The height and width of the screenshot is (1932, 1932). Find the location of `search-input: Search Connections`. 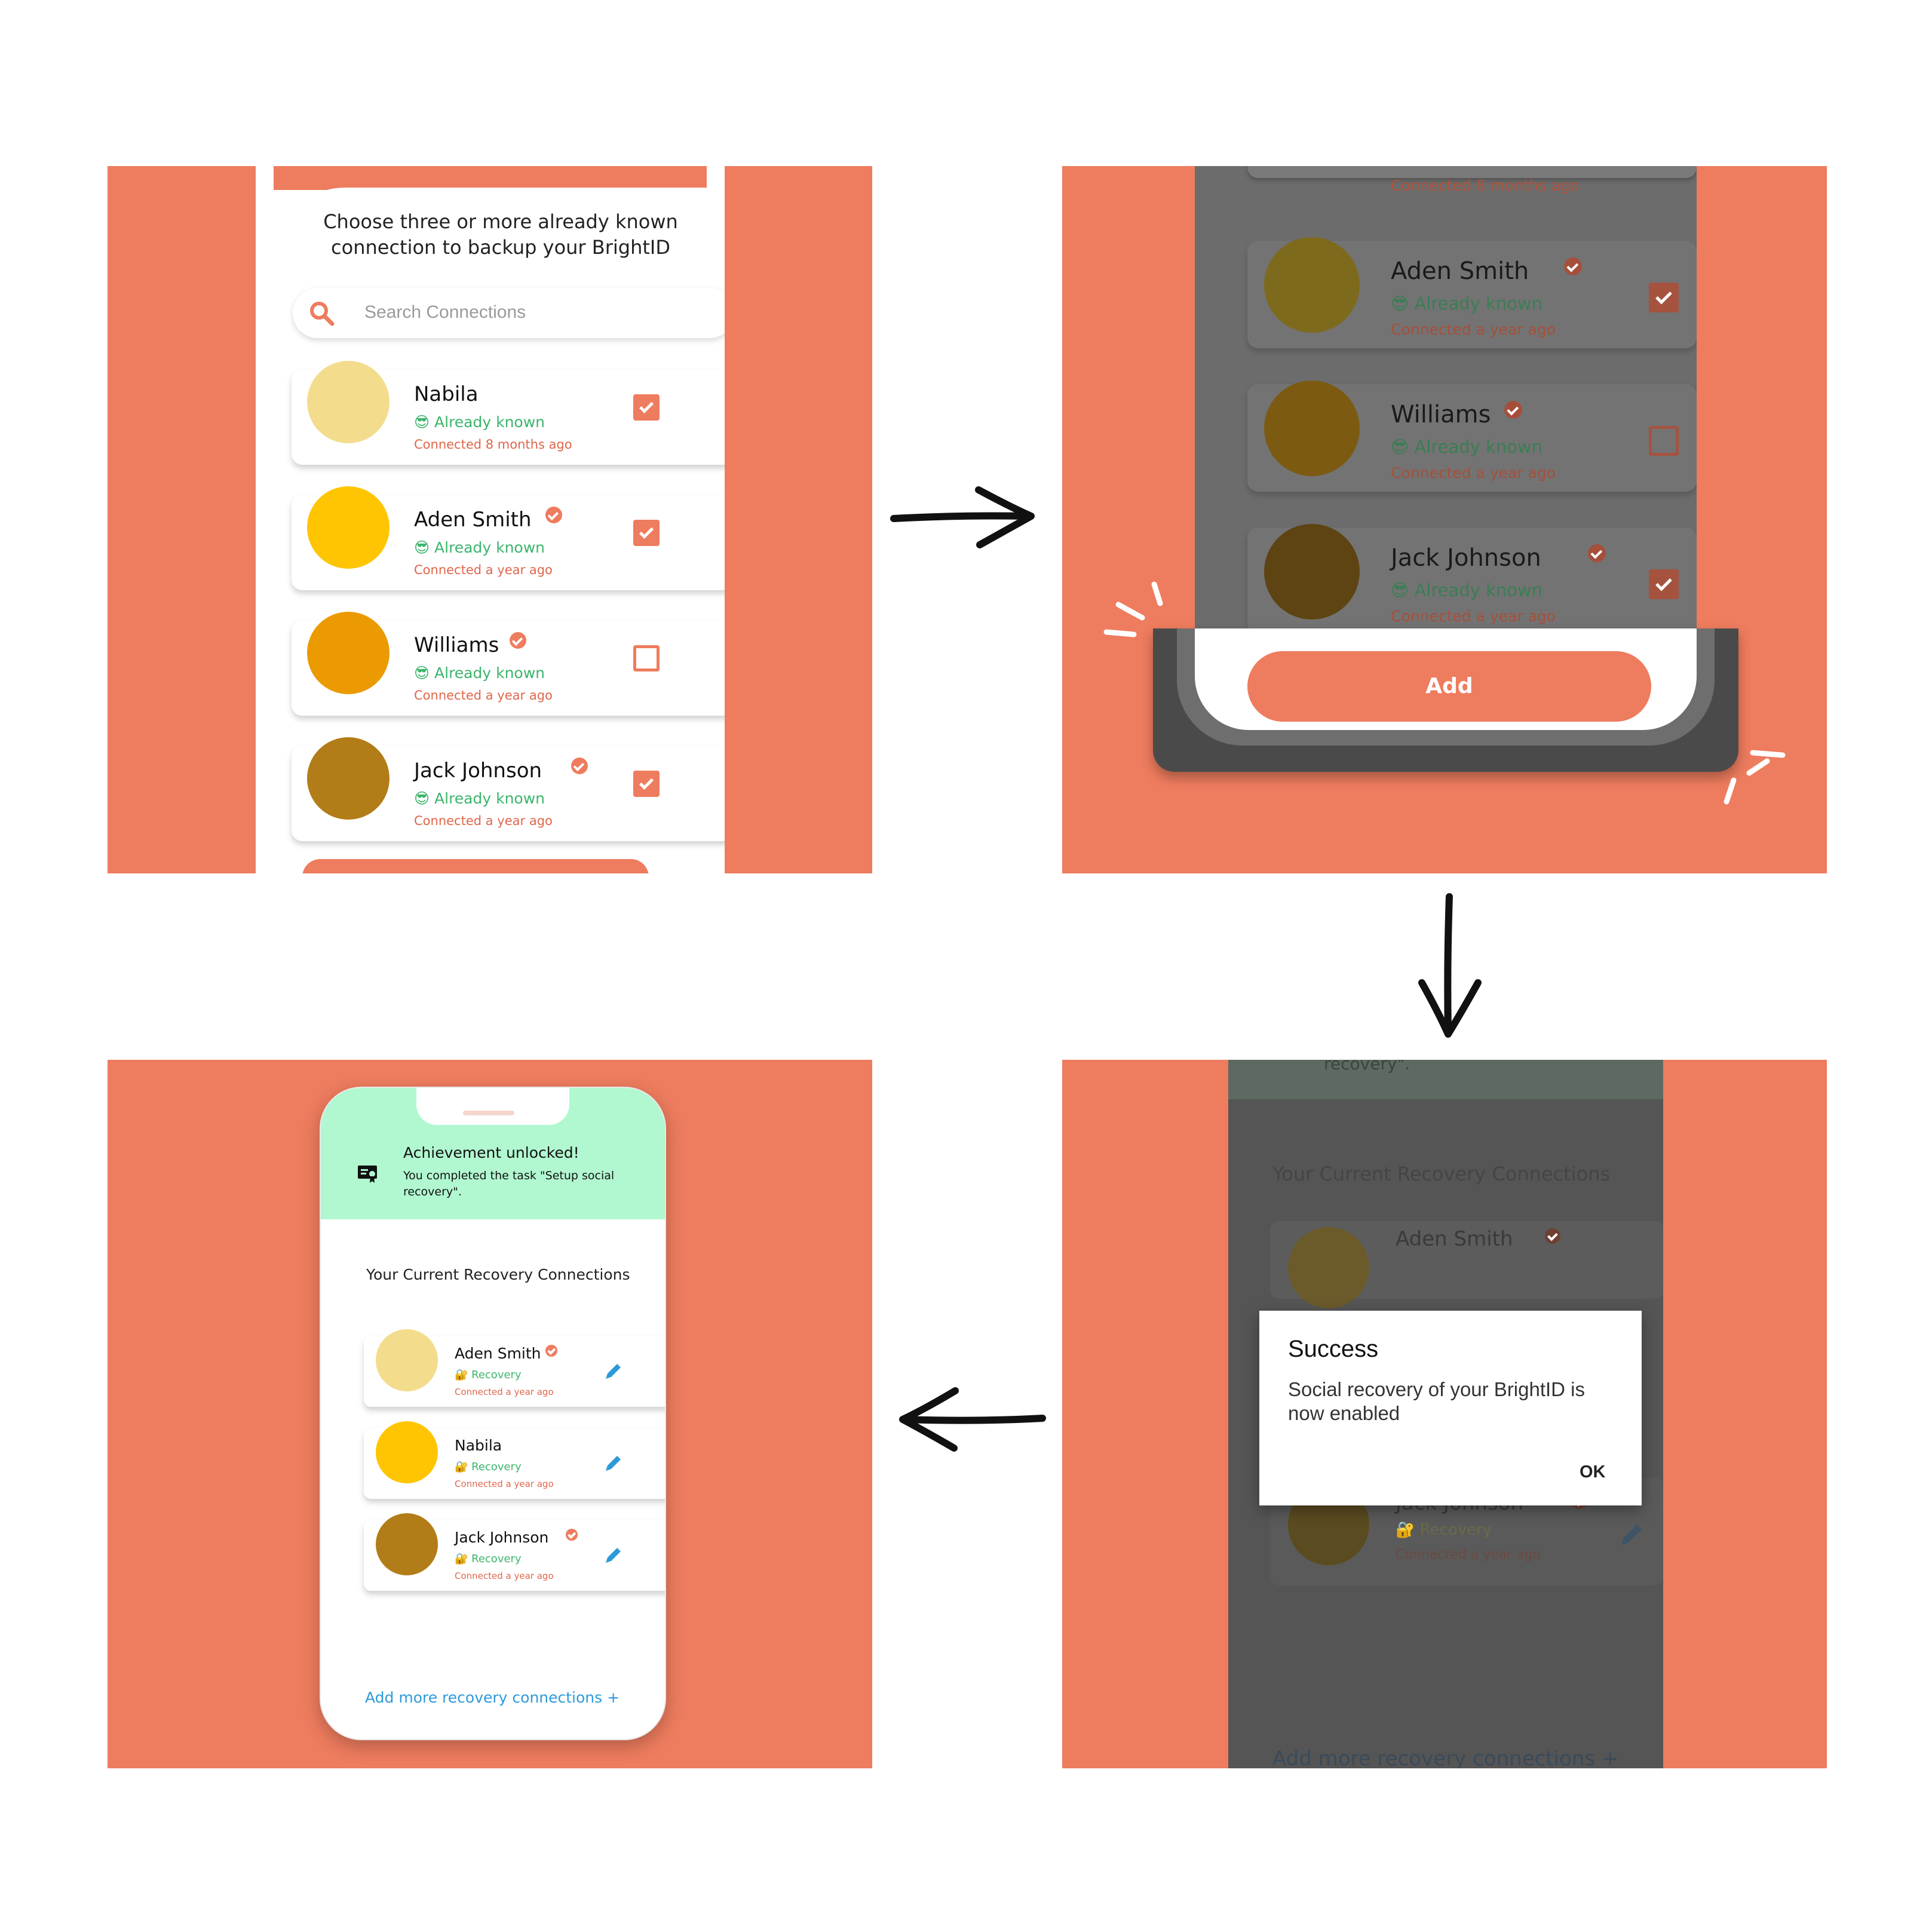

search-input: Search Connections is located at coordinates (445, 312).